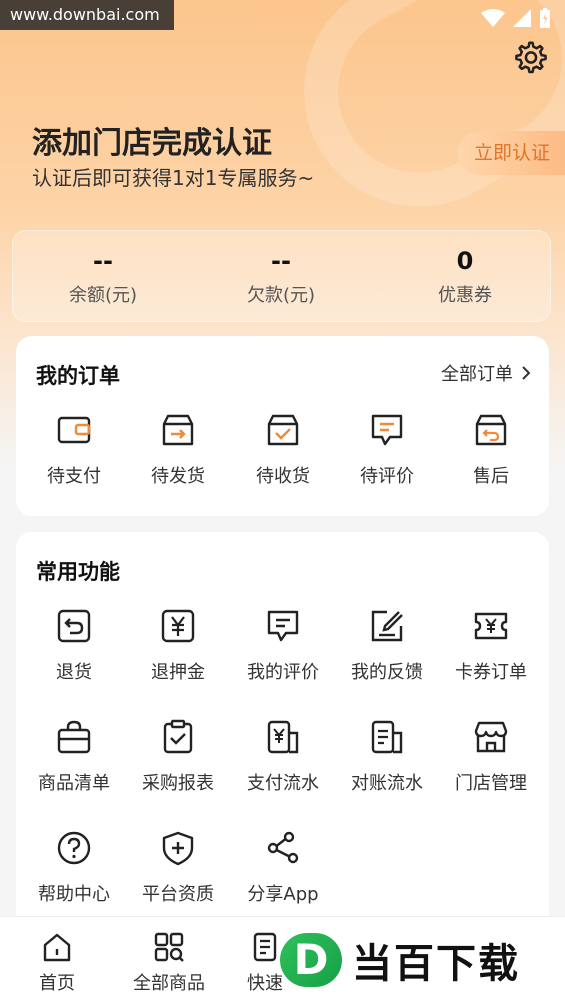 The width and height of the screenshot is (565, 1004). Describe the element at coordinates (387, 783) in the screenshot. I see `function-label: 对账流水` at that location.